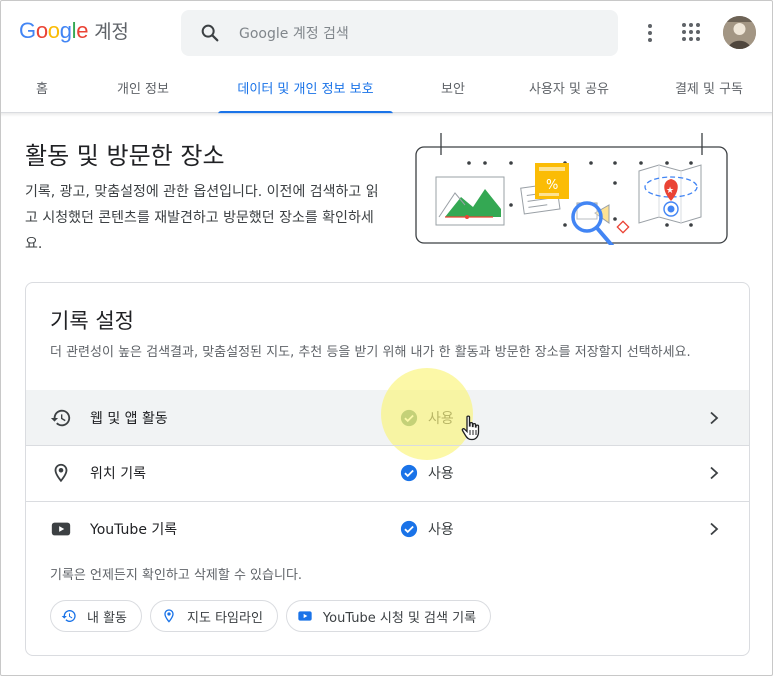 This screenshot has width=773, height=676. I want to click on maps-timeline-chip: 지도 타임라인, so click(214, 616).